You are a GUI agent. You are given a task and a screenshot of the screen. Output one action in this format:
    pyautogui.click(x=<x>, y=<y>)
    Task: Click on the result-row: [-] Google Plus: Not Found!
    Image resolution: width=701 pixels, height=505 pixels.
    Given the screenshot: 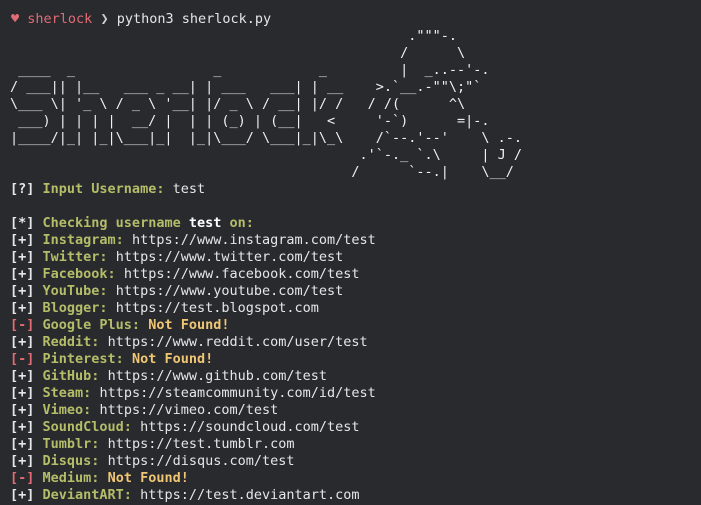 What is the action you would take?
    pyautogui.click(x=120, y=325)
    